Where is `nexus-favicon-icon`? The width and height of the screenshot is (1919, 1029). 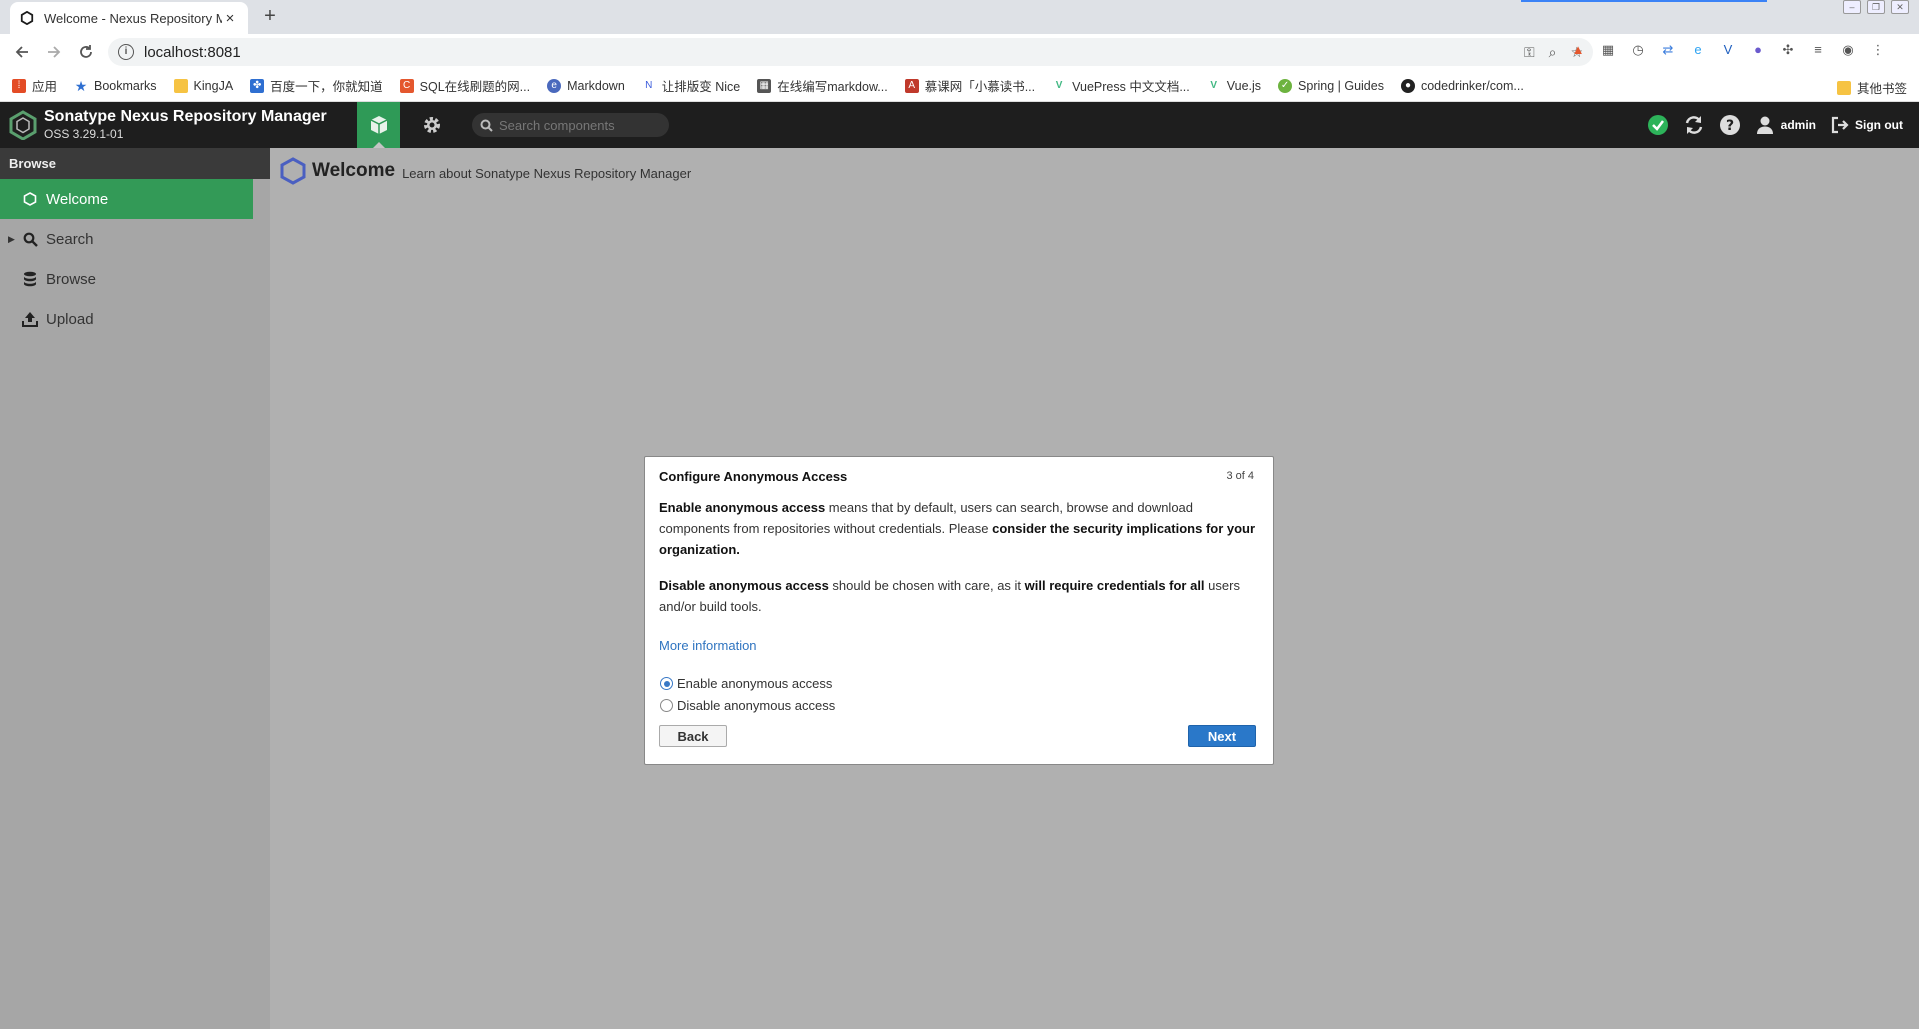 nexus-favicon-icon is located at coordinates (27, 18).